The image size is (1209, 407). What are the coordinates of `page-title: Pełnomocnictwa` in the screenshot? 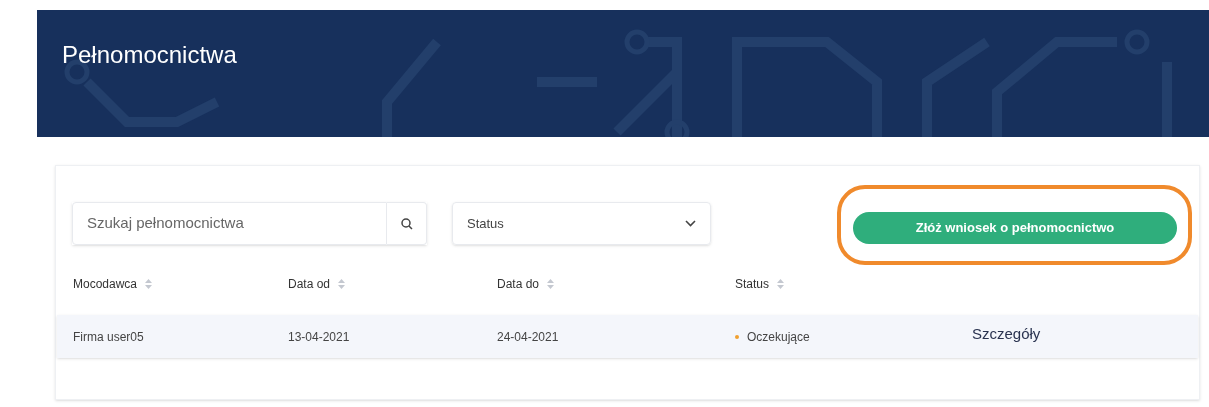 It's located at (149, 55).